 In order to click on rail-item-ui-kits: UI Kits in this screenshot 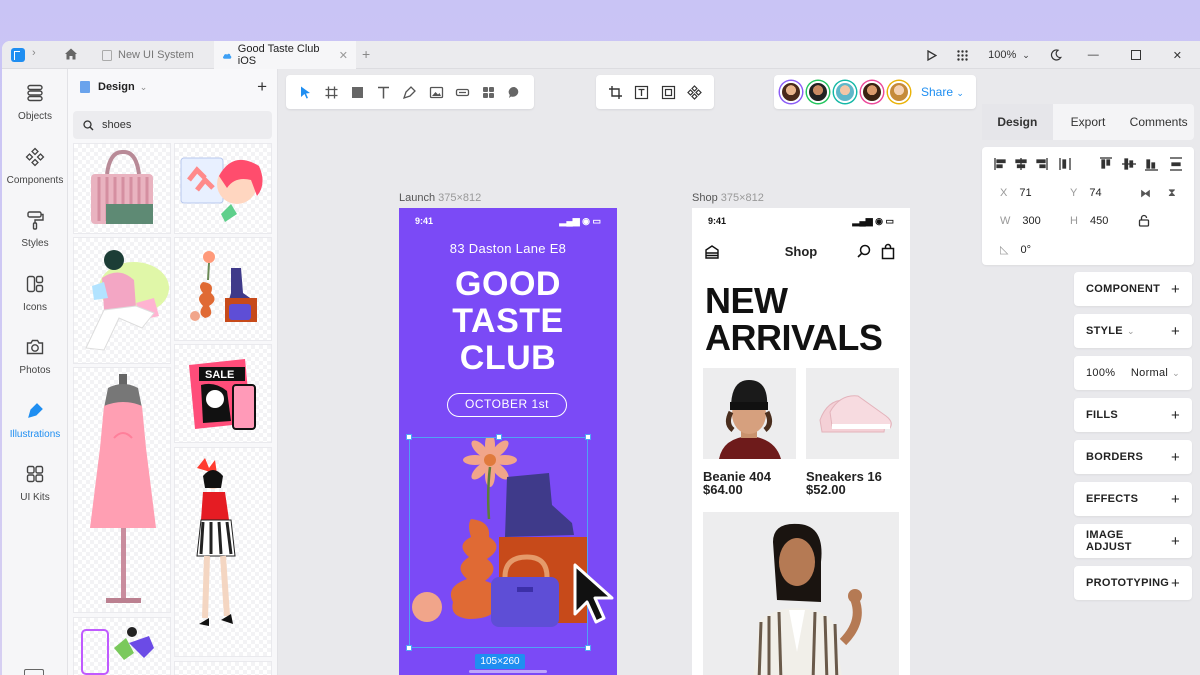, I will do `click(35, 483)`.